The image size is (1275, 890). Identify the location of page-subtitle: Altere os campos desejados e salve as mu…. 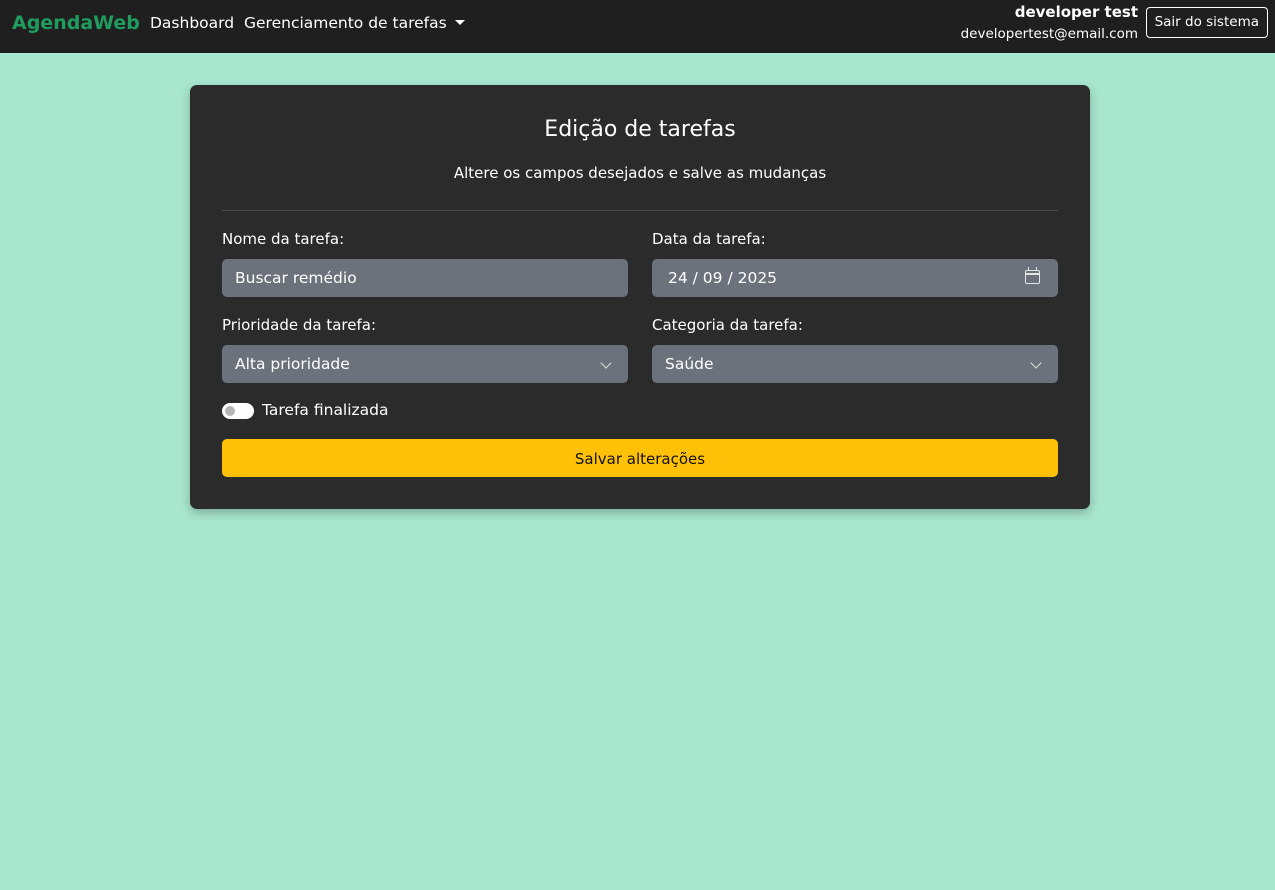
(640, 173).